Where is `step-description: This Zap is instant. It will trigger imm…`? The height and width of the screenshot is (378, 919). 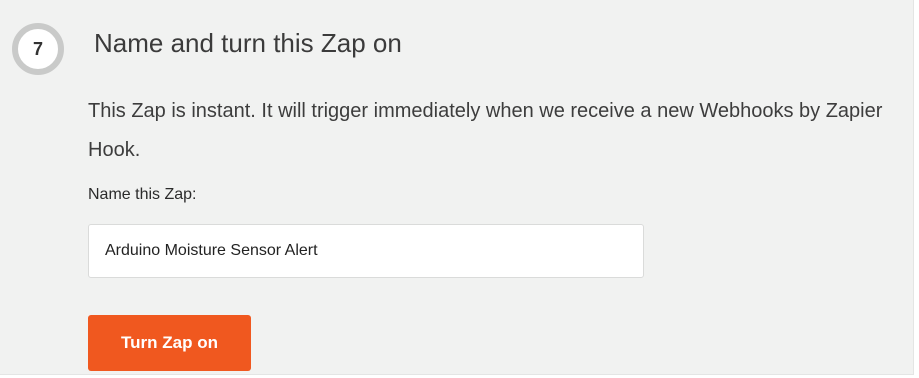
step-description: This Zap is instant. It will trigger imm… is located at coordinates (485, 130).